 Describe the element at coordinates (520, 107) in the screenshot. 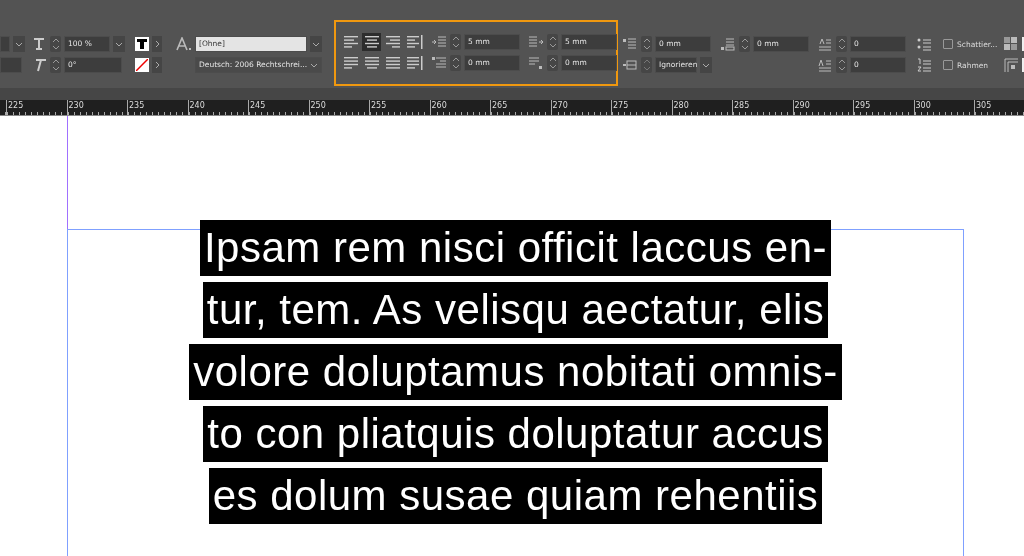

I see `ruler-label: 265` at that location.